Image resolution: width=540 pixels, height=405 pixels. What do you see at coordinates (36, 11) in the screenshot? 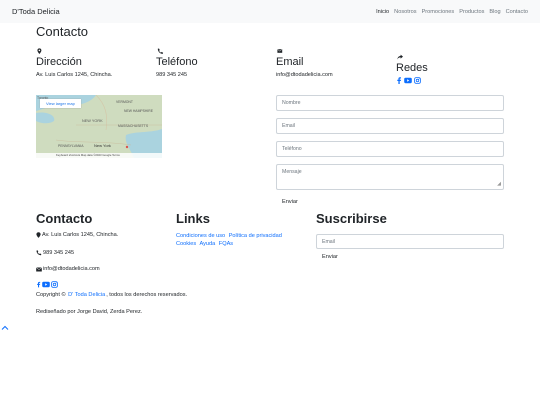
I see `brand-logo: D'Toda Delicia` at bounding box center [36, 11].